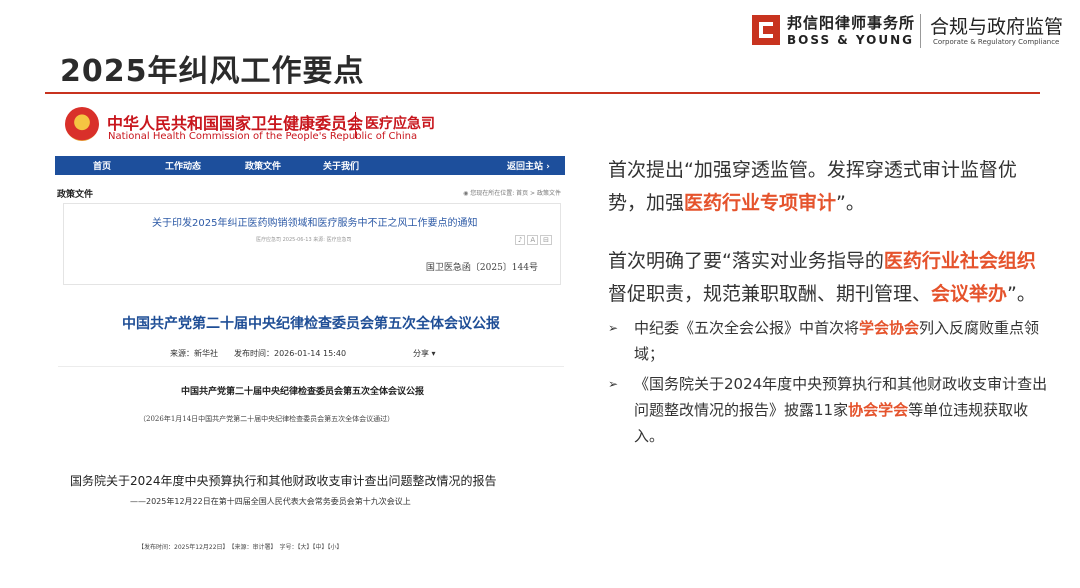  What do you see at coordinates (520, 240) in the screenshot?
I see `audio-icon: ♪` at bounding box center [520, 240].